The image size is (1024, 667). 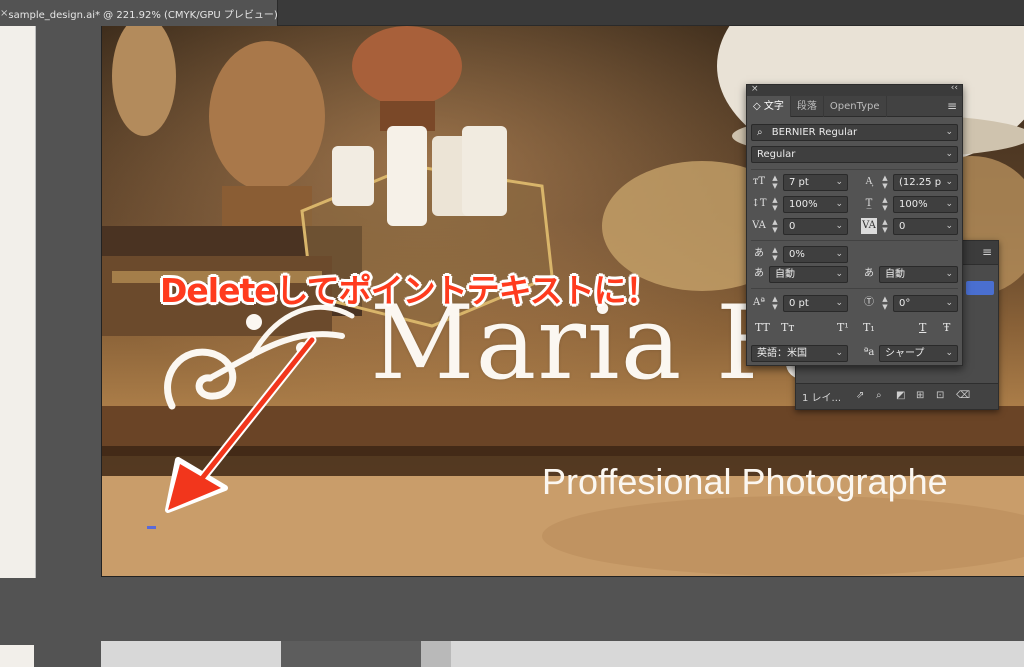 What do you see at coordinates (775, 226) in the screenshot?
I see `kerning-stepper: ▲ ▼` at bounding box center [775, 226].